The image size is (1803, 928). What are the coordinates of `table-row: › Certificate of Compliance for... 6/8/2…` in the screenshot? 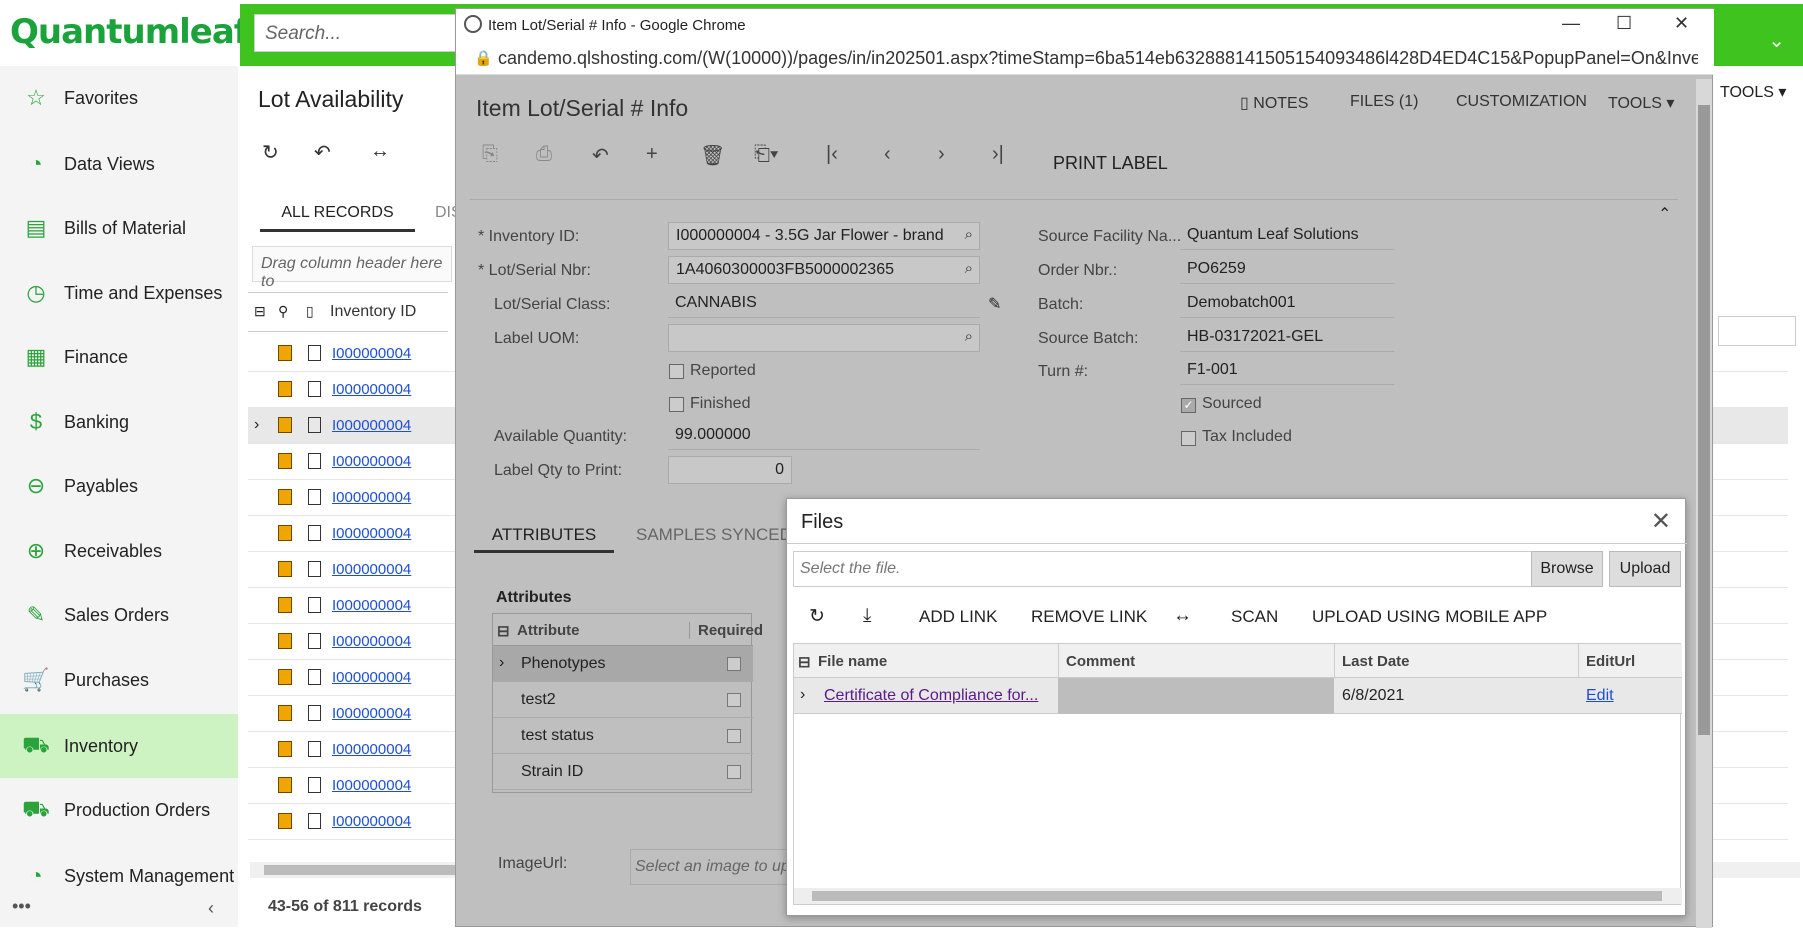 It's located at (1238, 696).